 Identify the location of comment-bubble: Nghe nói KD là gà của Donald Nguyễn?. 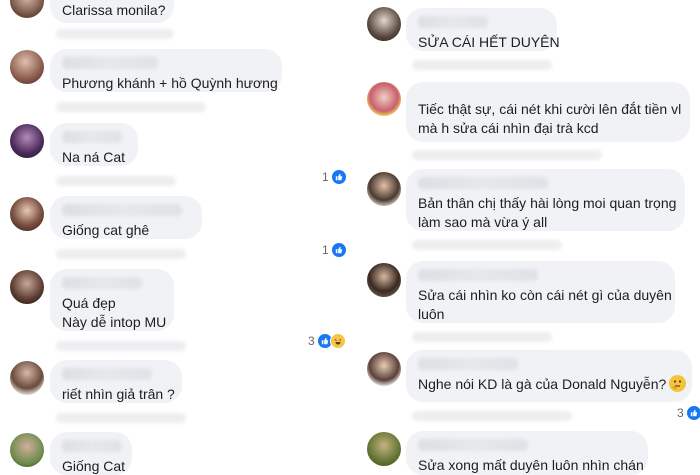
(549, 376).